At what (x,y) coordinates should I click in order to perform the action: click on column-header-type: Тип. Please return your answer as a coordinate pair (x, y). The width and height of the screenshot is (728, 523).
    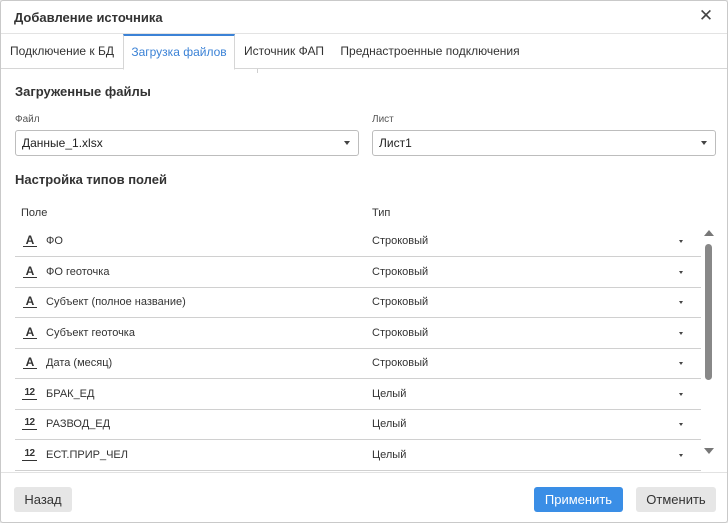
    Looking at the image, I should click on (381, 213).